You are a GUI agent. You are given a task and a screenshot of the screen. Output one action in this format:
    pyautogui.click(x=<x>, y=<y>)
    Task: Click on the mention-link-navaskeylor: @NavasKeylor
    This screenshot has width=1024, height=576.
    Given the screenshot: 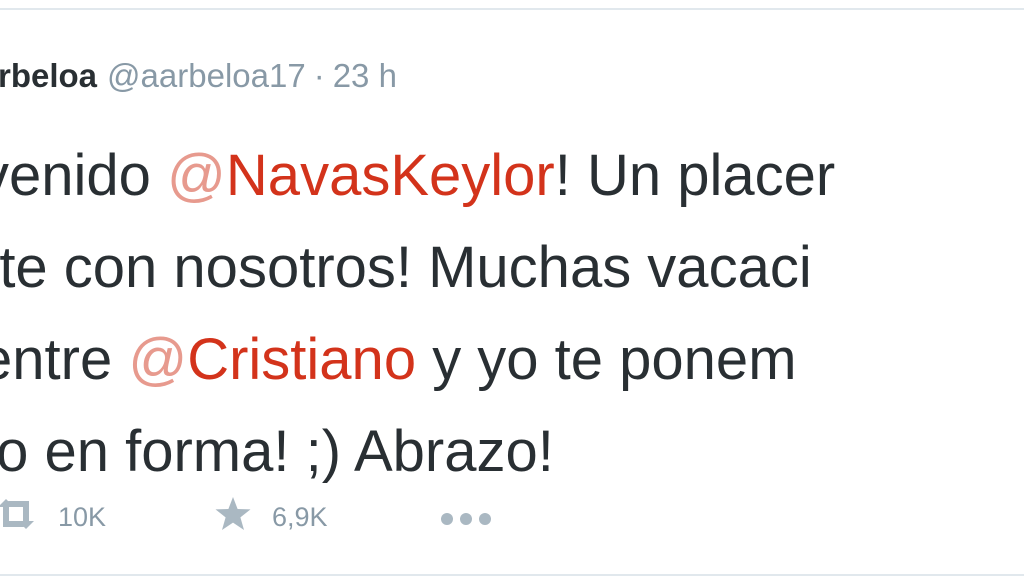 What is the action you would take?
    pyautogui.click(x=361, y=175)
    